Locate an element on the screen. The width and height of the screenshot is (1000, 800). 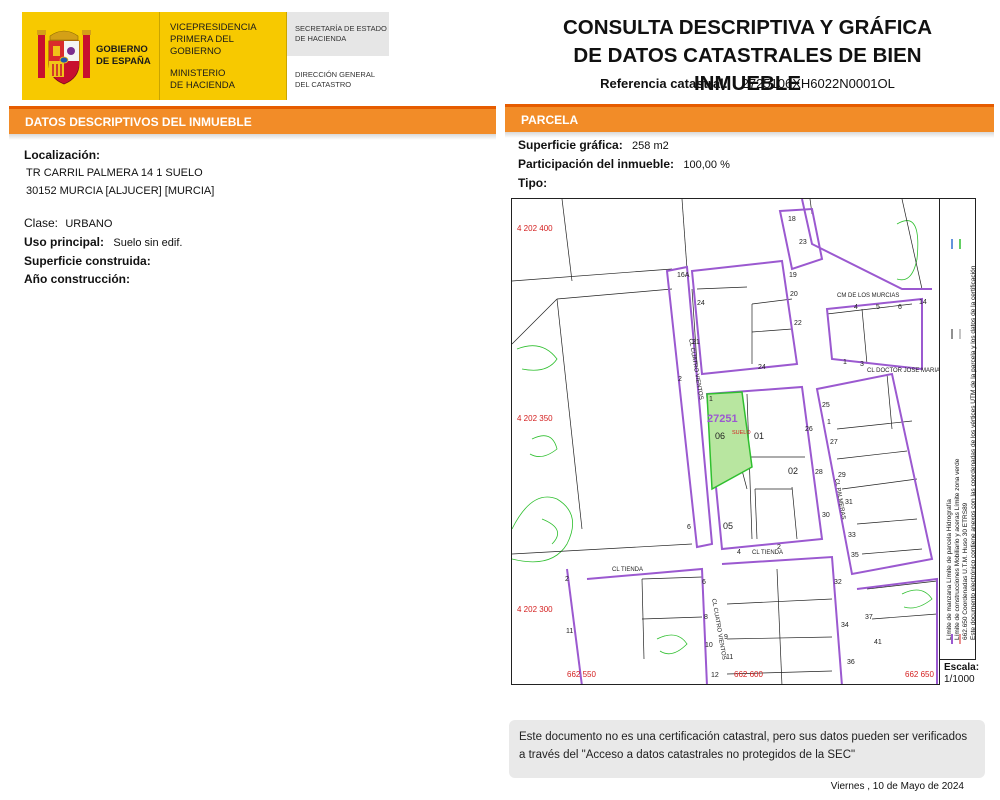
participacion-row: Participación del inmueble: 100,00 % is located at coordinates (748, 164).